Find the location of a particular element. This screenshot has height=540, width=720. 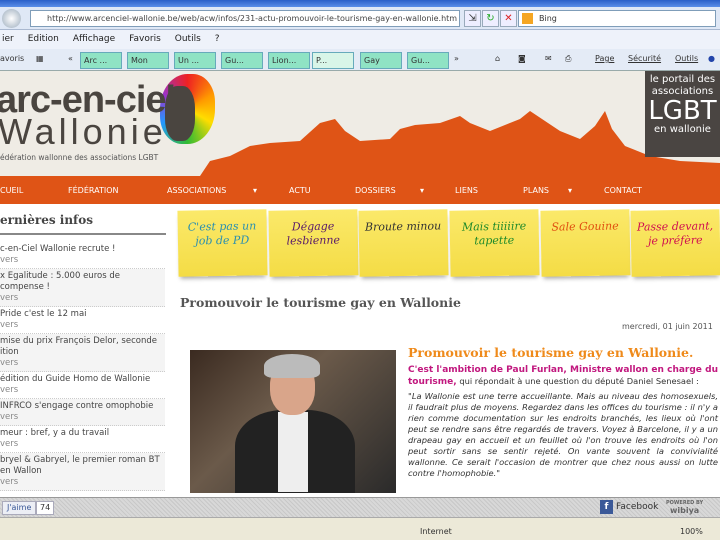

menu-bar: ier Edition Affichage Favoris Outils ? is located at coordinates (360, 39).